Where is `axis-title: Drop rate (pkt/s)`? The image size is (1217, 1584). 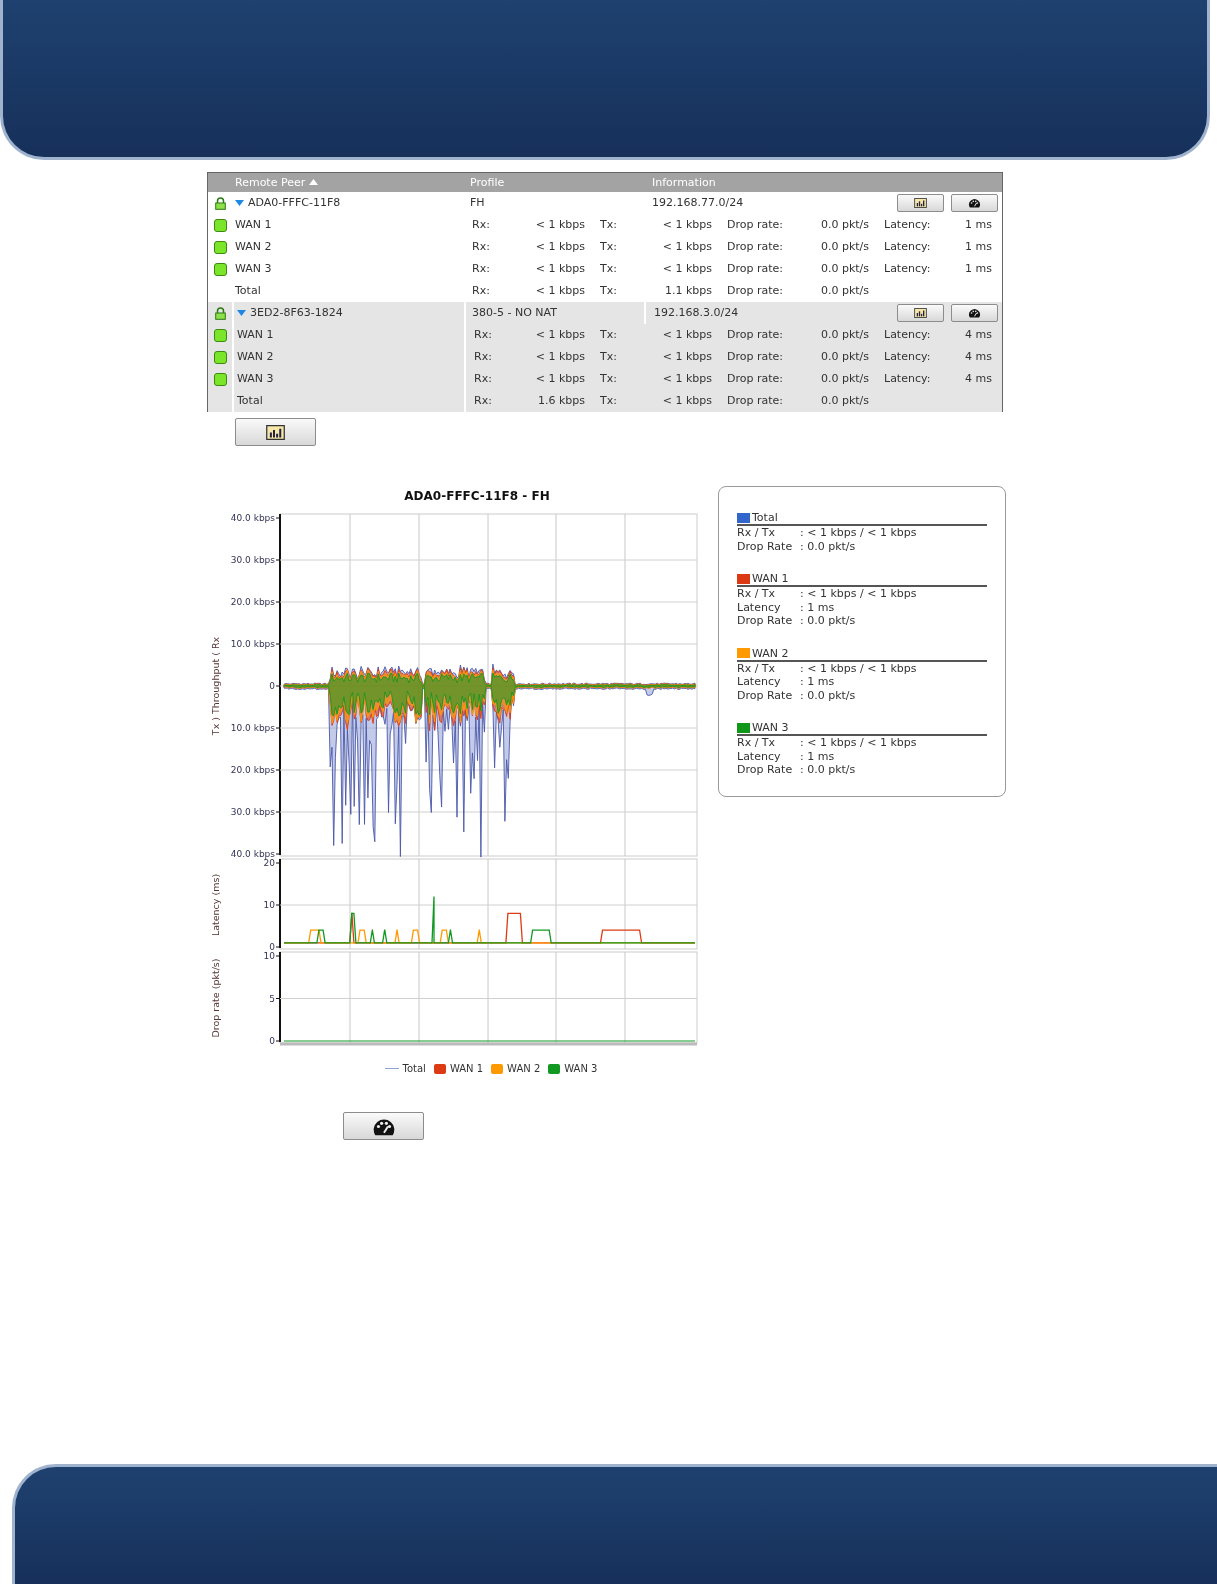 axis-title: Drop rate (pkt/s) is located at coordinates (215, 998).